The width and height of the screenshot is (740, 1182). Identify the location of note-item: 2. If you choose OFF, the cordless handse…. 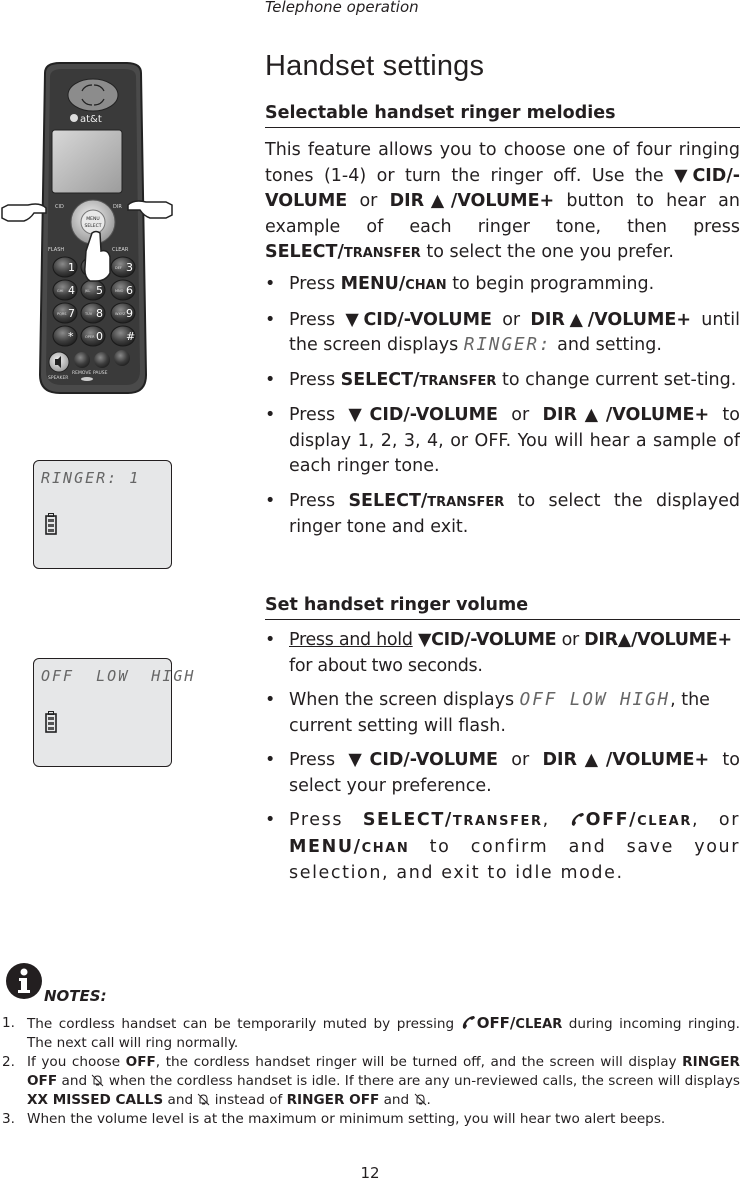
(371, 1081).